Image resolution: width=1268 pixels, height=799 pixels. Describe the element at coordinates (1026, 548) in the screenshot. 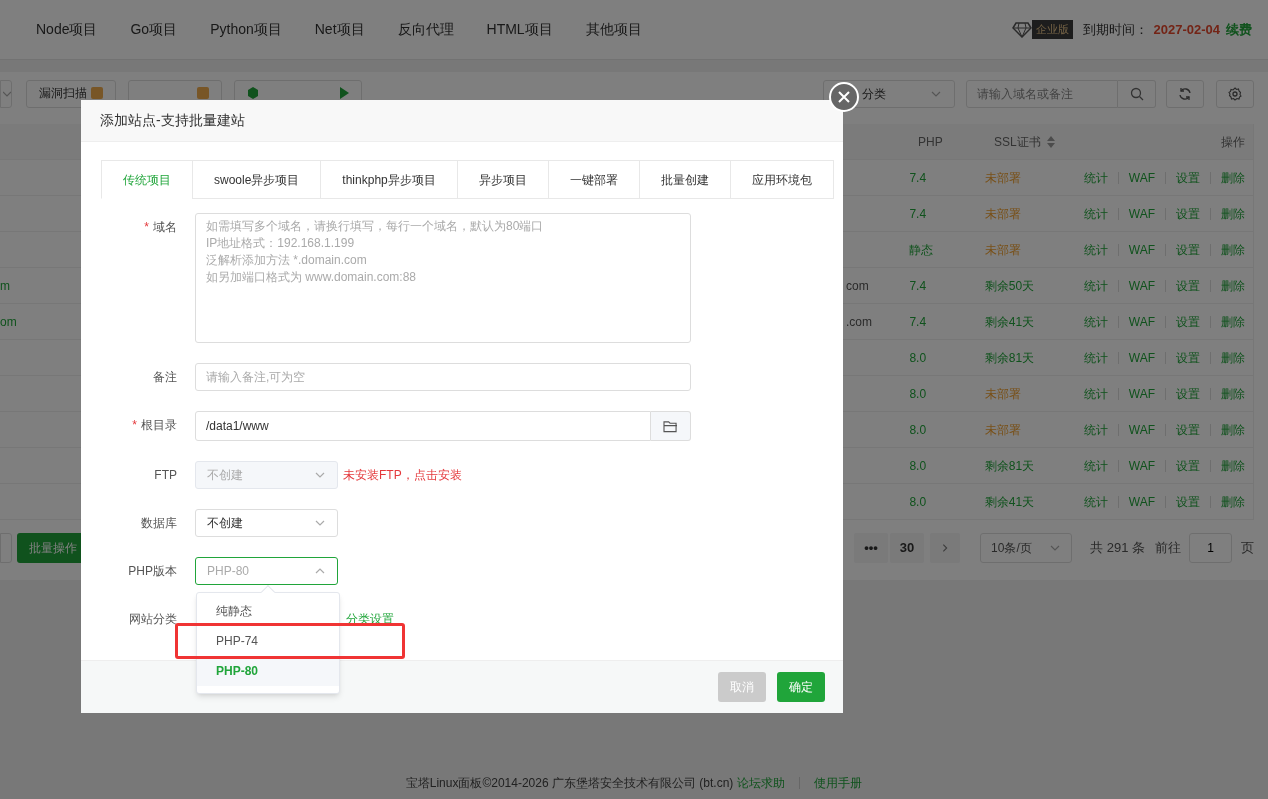

I see `page-size-select: 10条/页` at that location.